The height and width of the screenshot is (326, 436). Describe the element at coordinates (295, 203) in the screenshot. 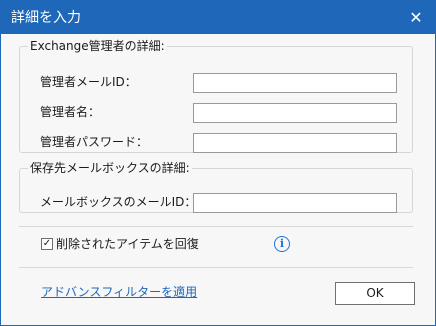

I see `mailbox-email-input` at that location.